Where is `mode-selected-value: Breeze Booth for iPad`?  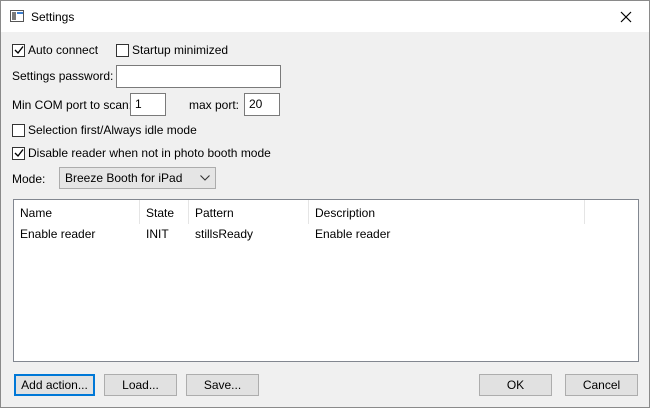
mode-selected-value: Breeze Booth for iPad is located at coordinates (124, 178).